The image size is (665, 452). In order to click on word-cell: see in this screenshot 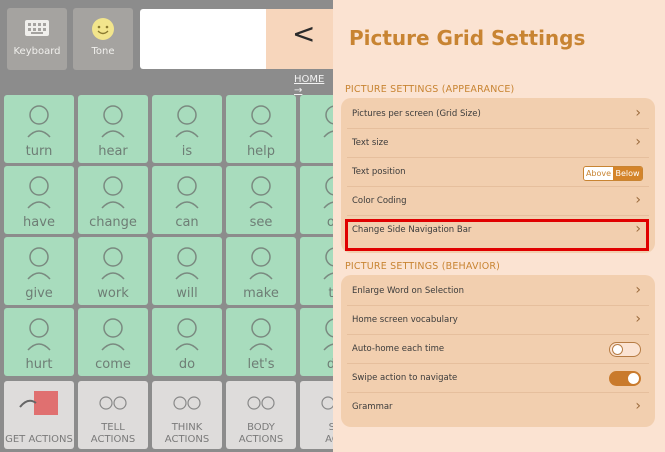, I will do `click(261, 200)`.